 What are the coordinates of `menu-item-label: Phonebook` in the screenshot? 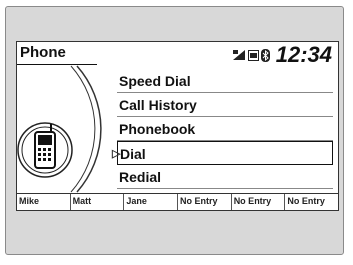 It's located at (157, 129).